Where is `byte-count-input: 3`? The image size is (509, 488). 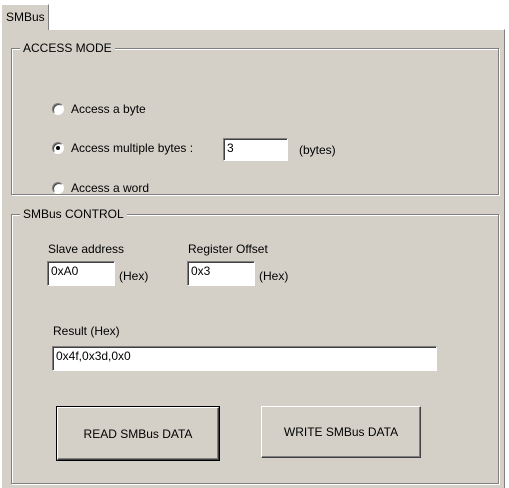 byte-count-input: 3 is located at coordinates (255, 149).